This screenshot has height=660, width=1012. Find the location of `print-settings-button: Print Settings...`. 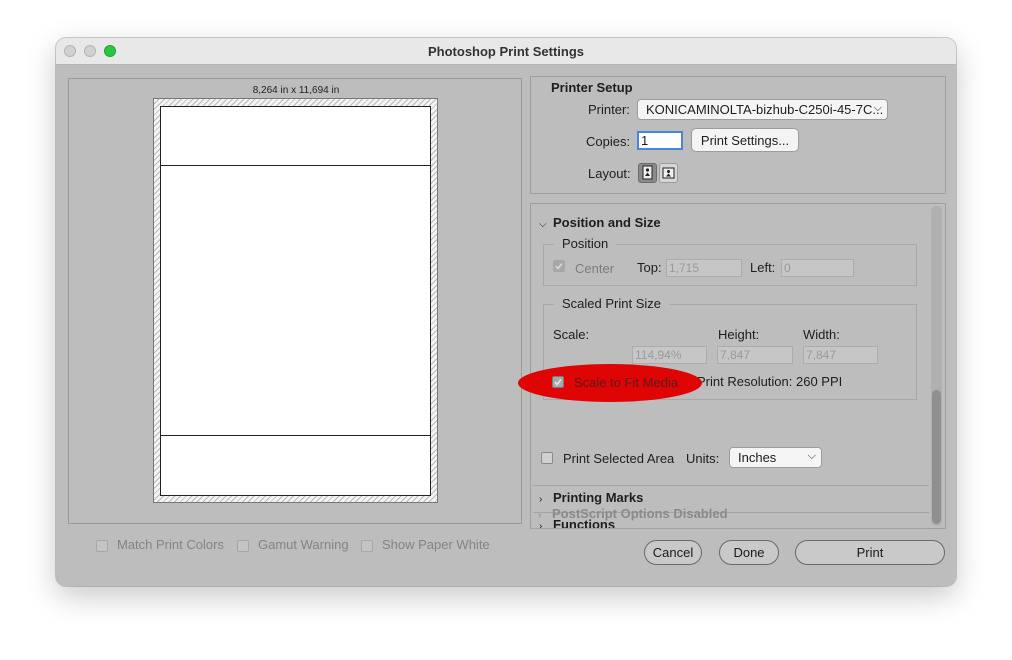

print-settings-button: Print Settings... is located at coordinates (745, 140).